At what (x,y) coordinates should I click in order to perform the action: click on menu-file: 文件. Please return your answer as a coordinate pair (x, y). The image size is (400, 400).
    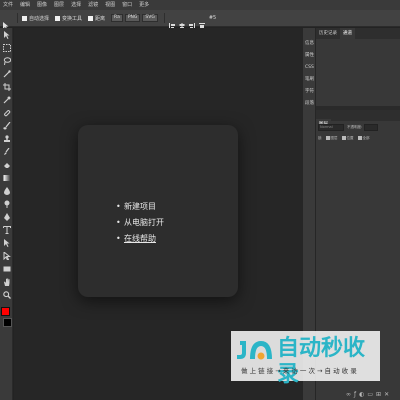
    Looking at the image, I should click on (8, 5).